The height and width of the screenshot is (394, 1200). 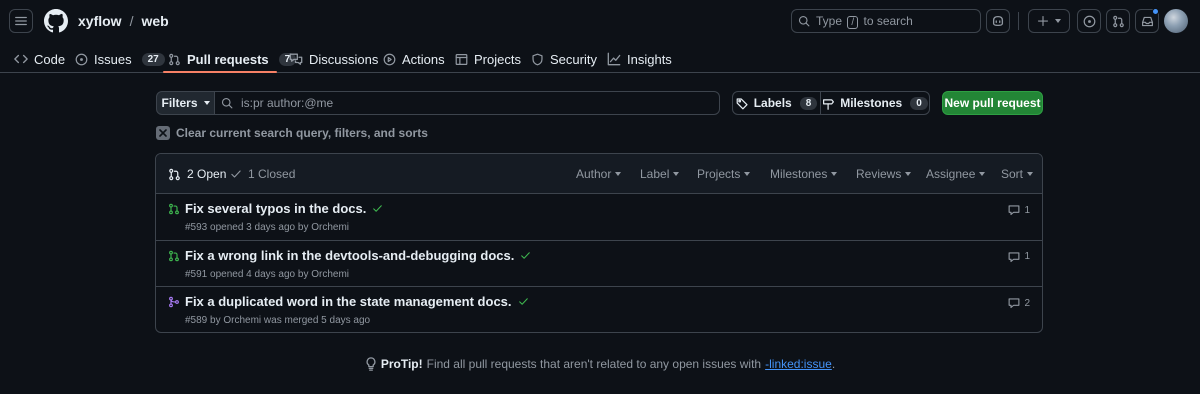 I want to click on plus-icon, so click(x=1043, y=21).